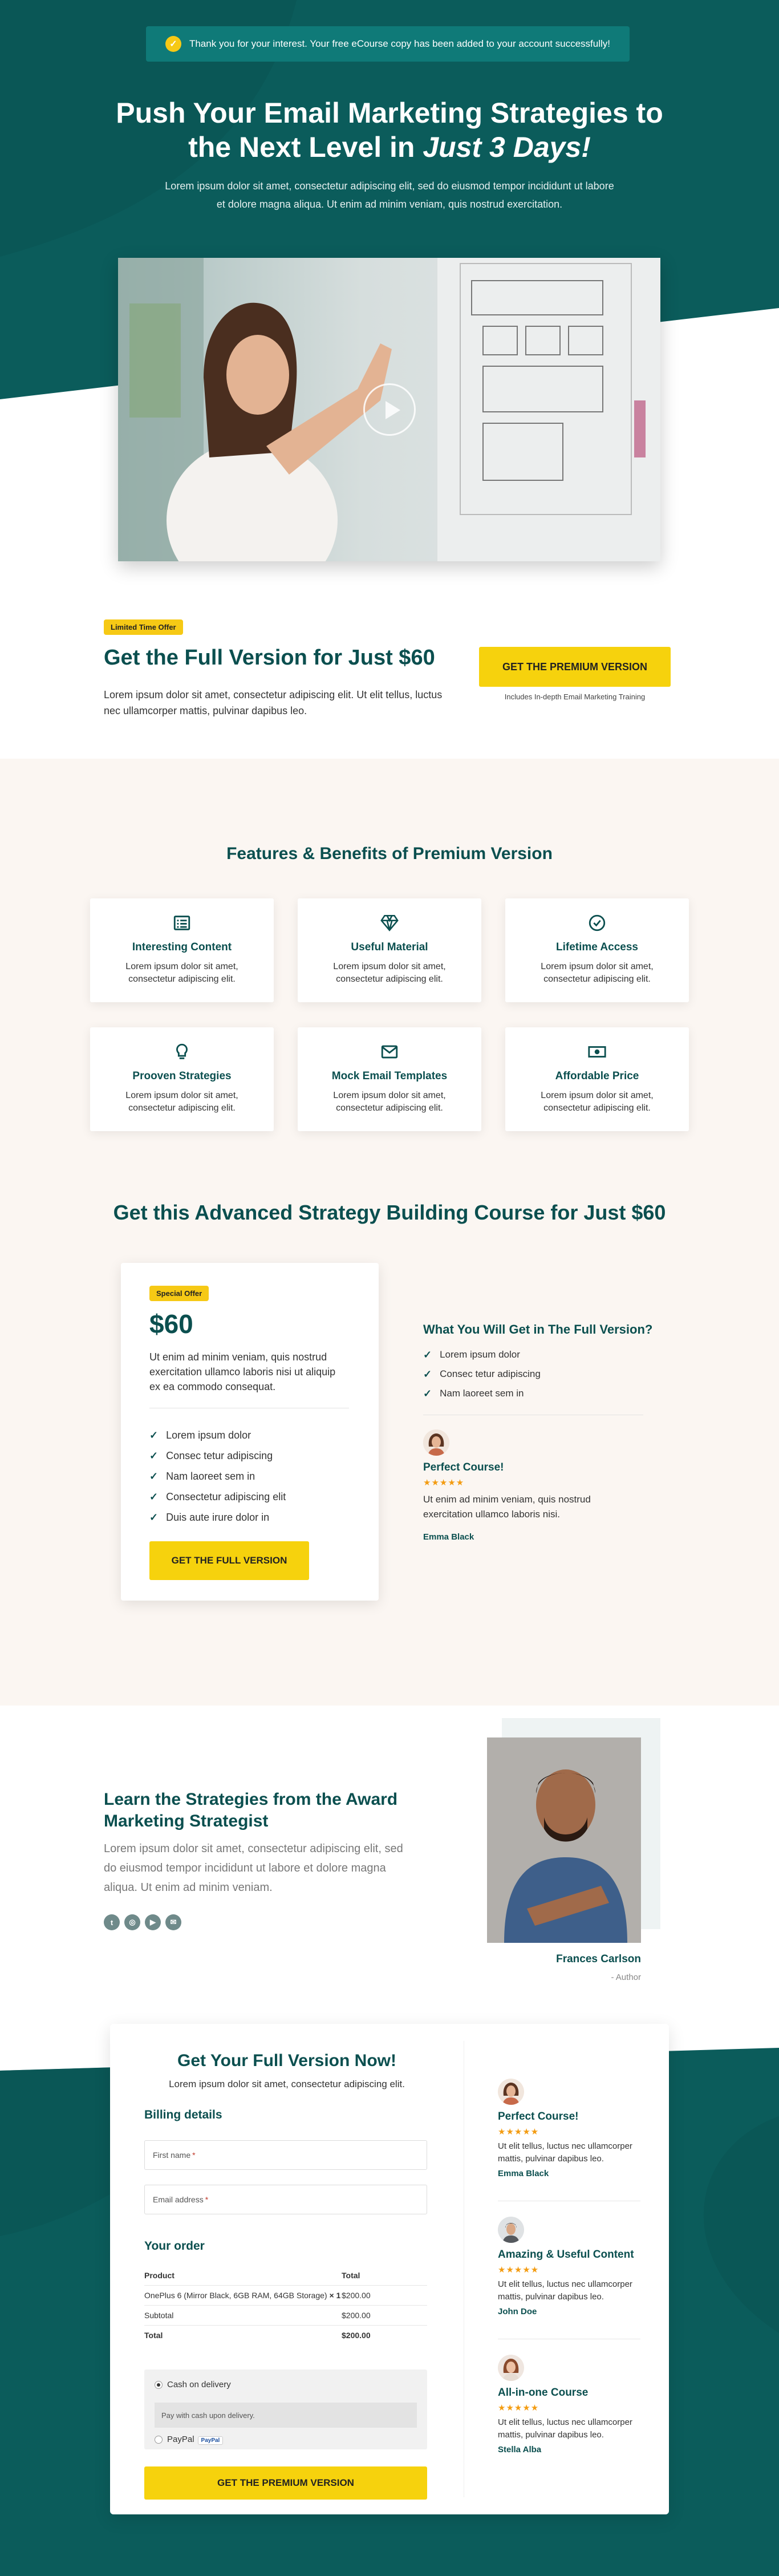  What do you see at coordinates (389, 113) in the screenshot?
I see `hero-title-line1: Push Your Email Marketing Strategies to` at bounding box center [389, 113].